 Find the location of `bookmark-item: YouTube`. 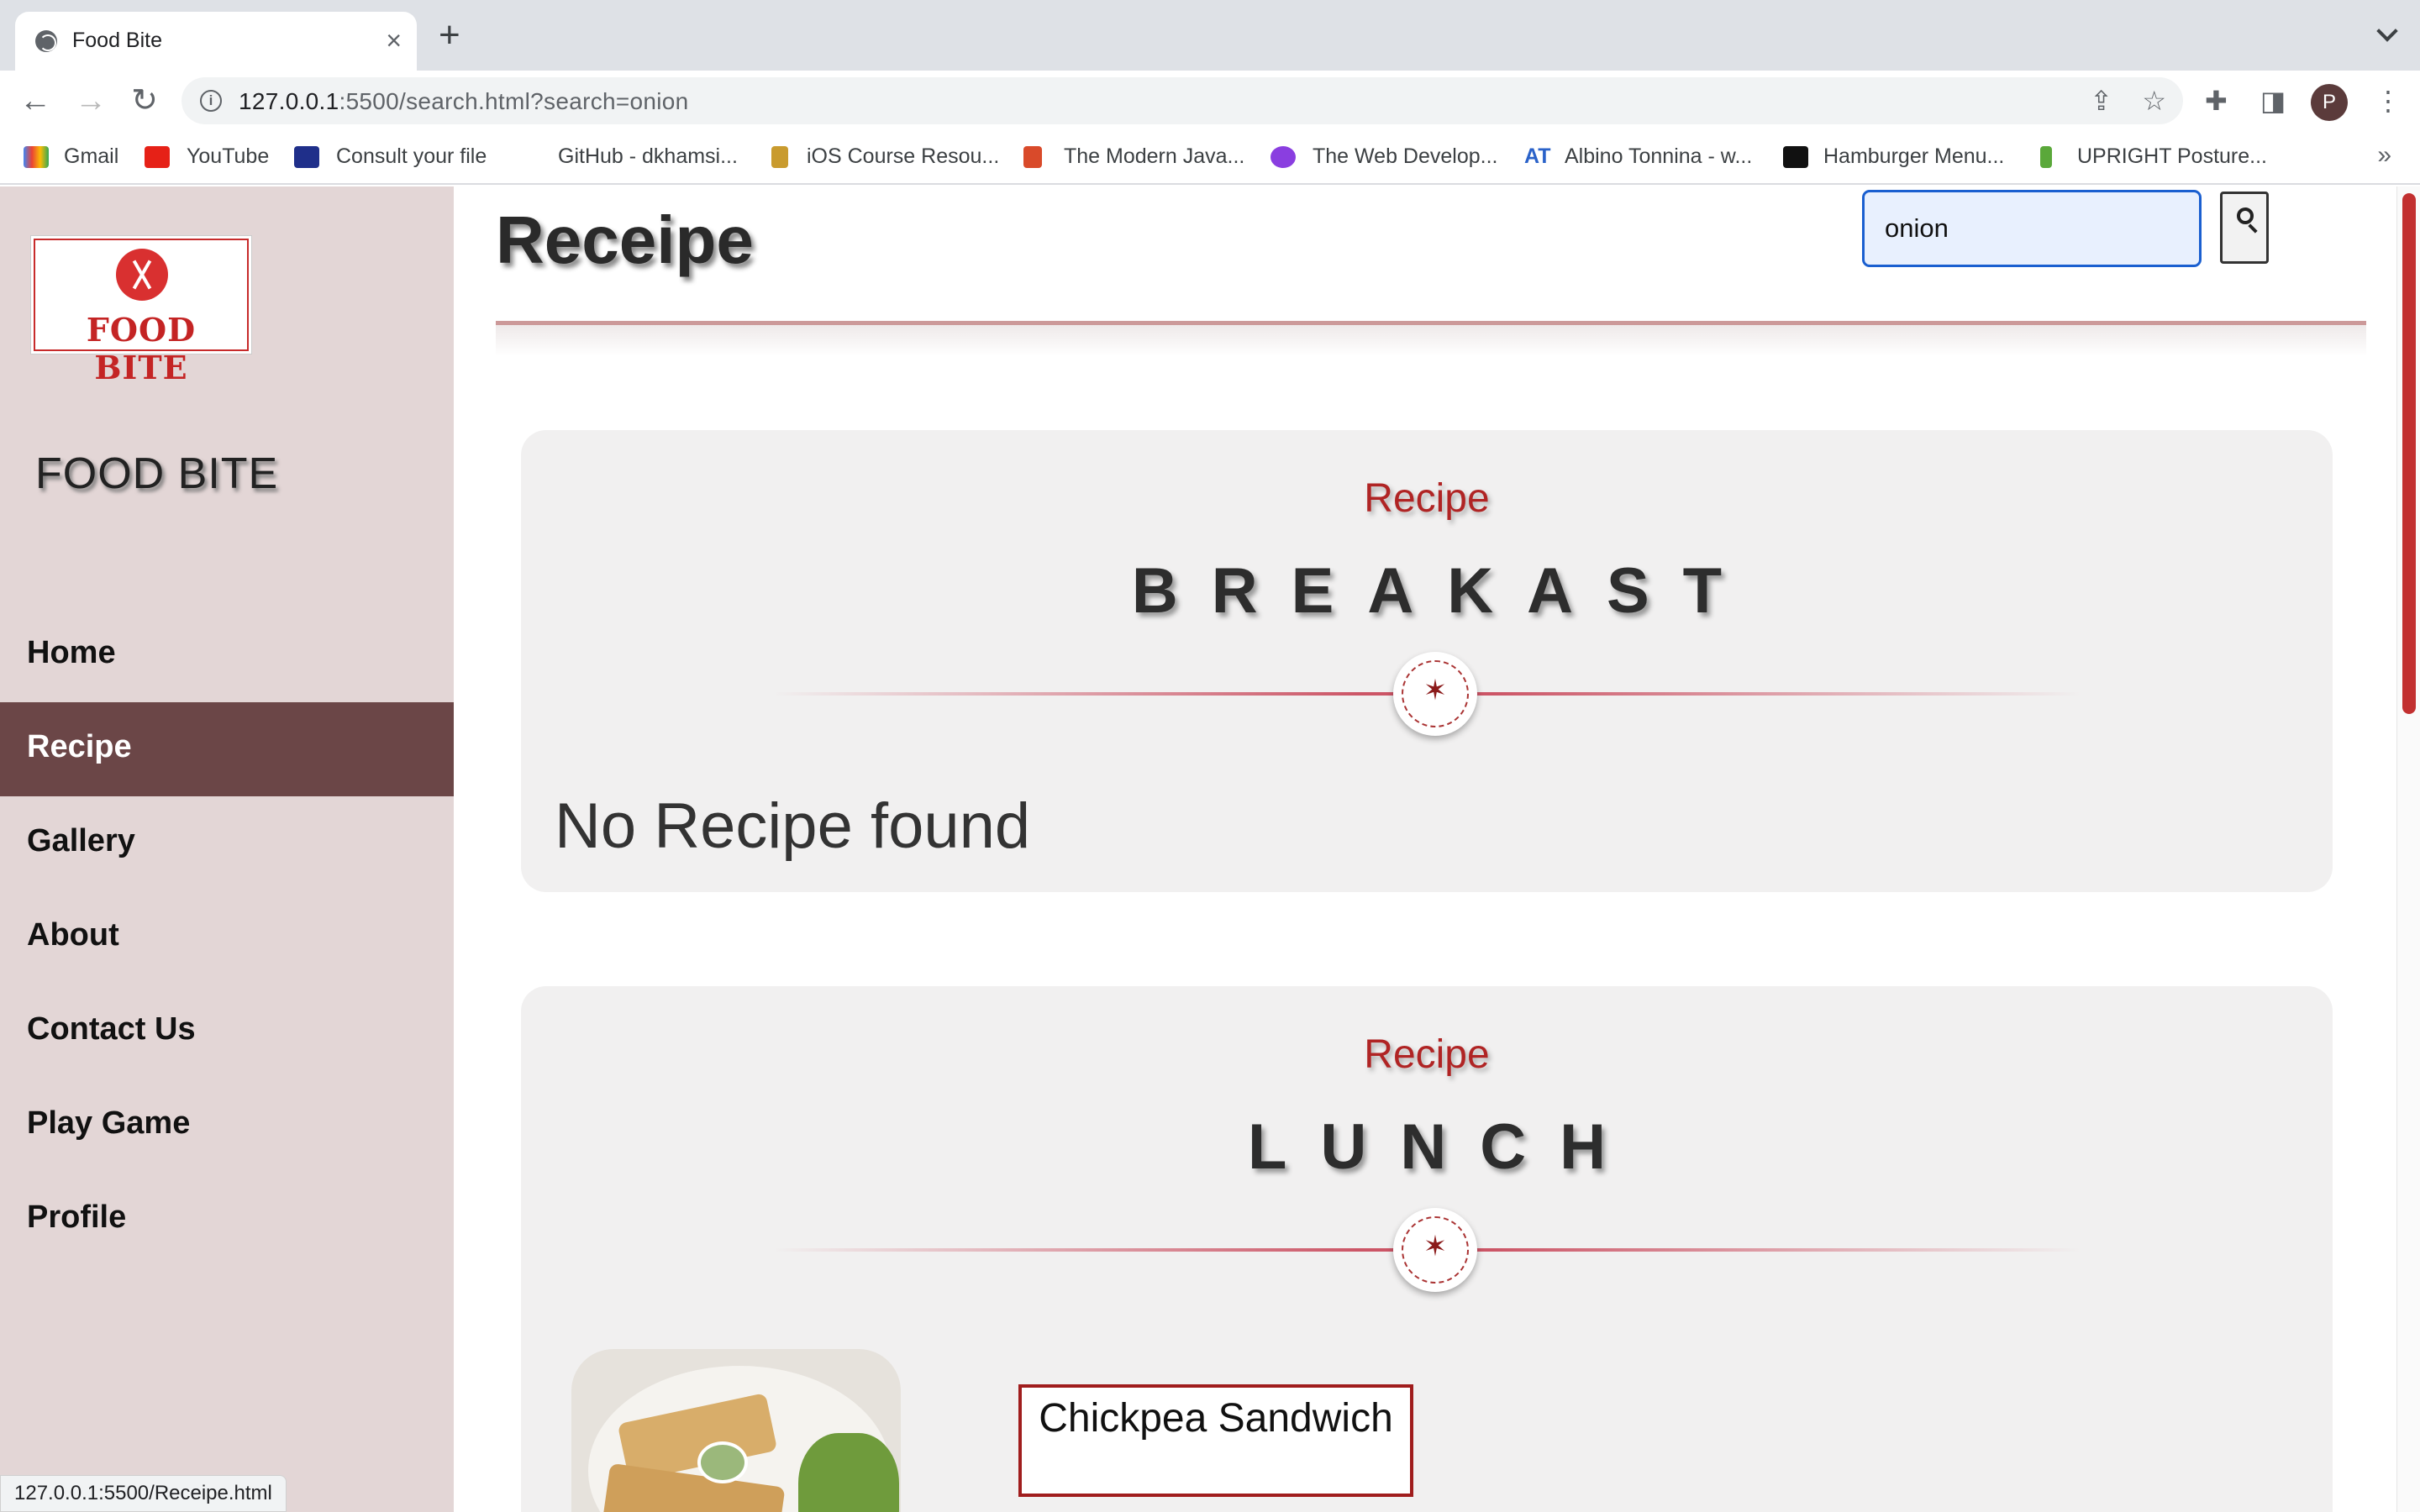

bookmark-item: YouTube is located at coordinates (228, 156).